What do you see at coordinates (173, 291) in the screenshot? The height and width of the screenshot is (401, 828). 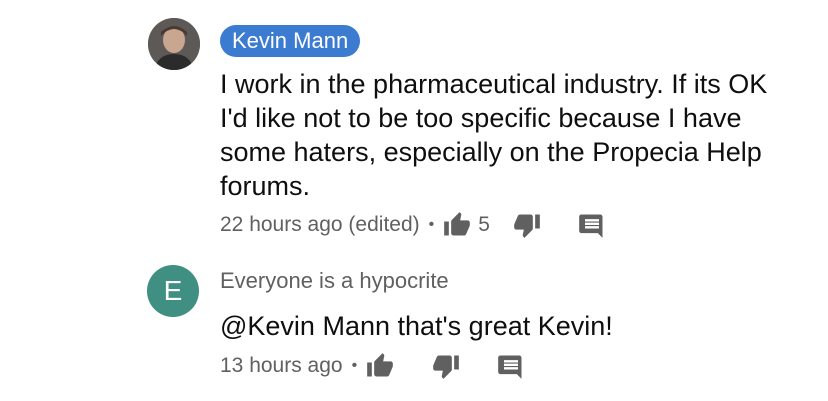 I see `commenter-avatar: E` at bounding box center [173, 291].